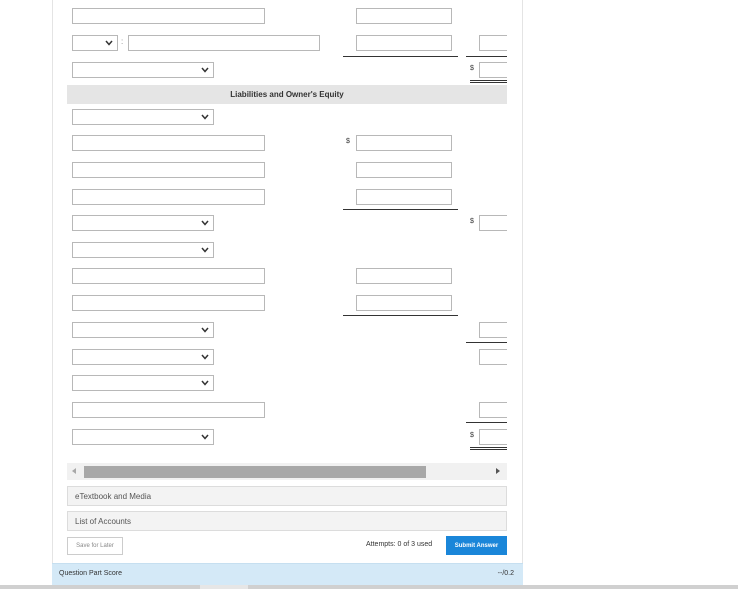 The width and height of the screenshot is (738, 589). I want to click on list-of-accounts-label: List of Accounts, so click(103, 521).